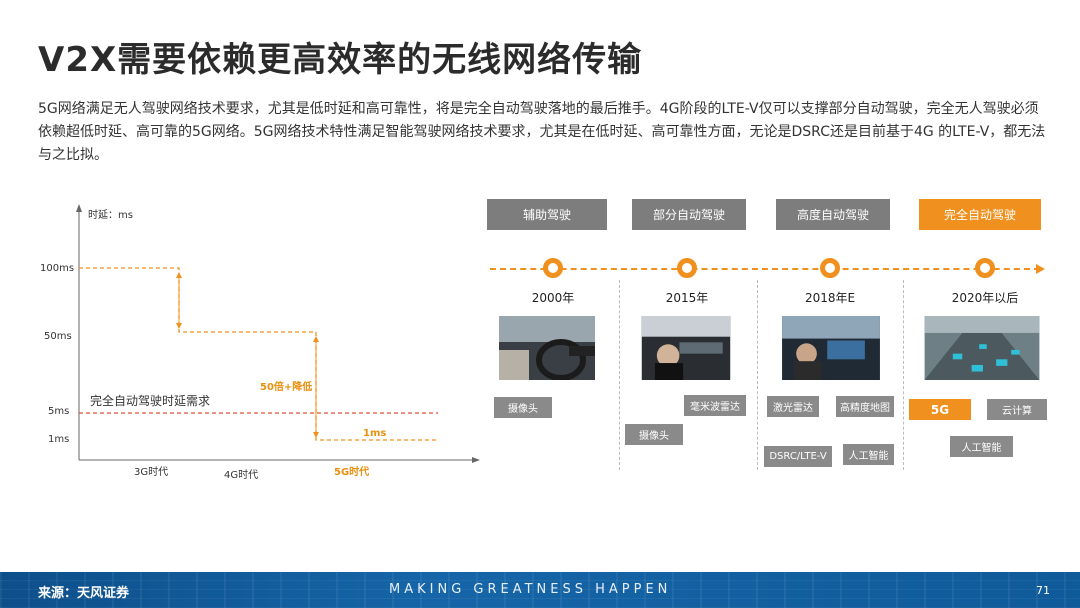 This screenshot has height=608, width=1080. What do you see at coordinates (1040, 269) in the screenshot?
I see `timeline-arrow` at bounding box center [1040, 269].